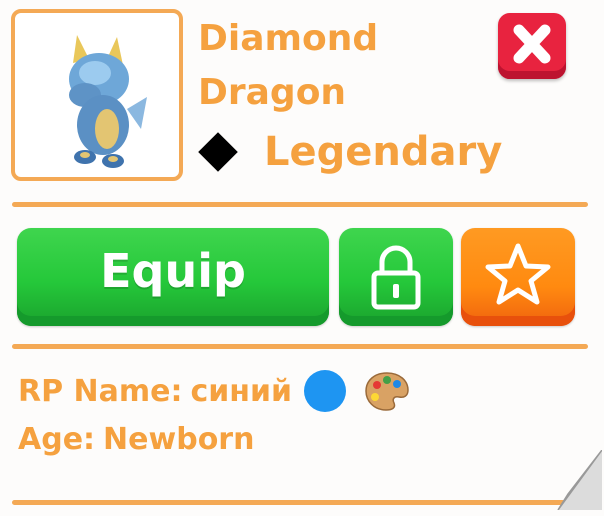  Describe the element at coordinates (292, 502) in the screenshot. I see `divider-bottom` at that location.